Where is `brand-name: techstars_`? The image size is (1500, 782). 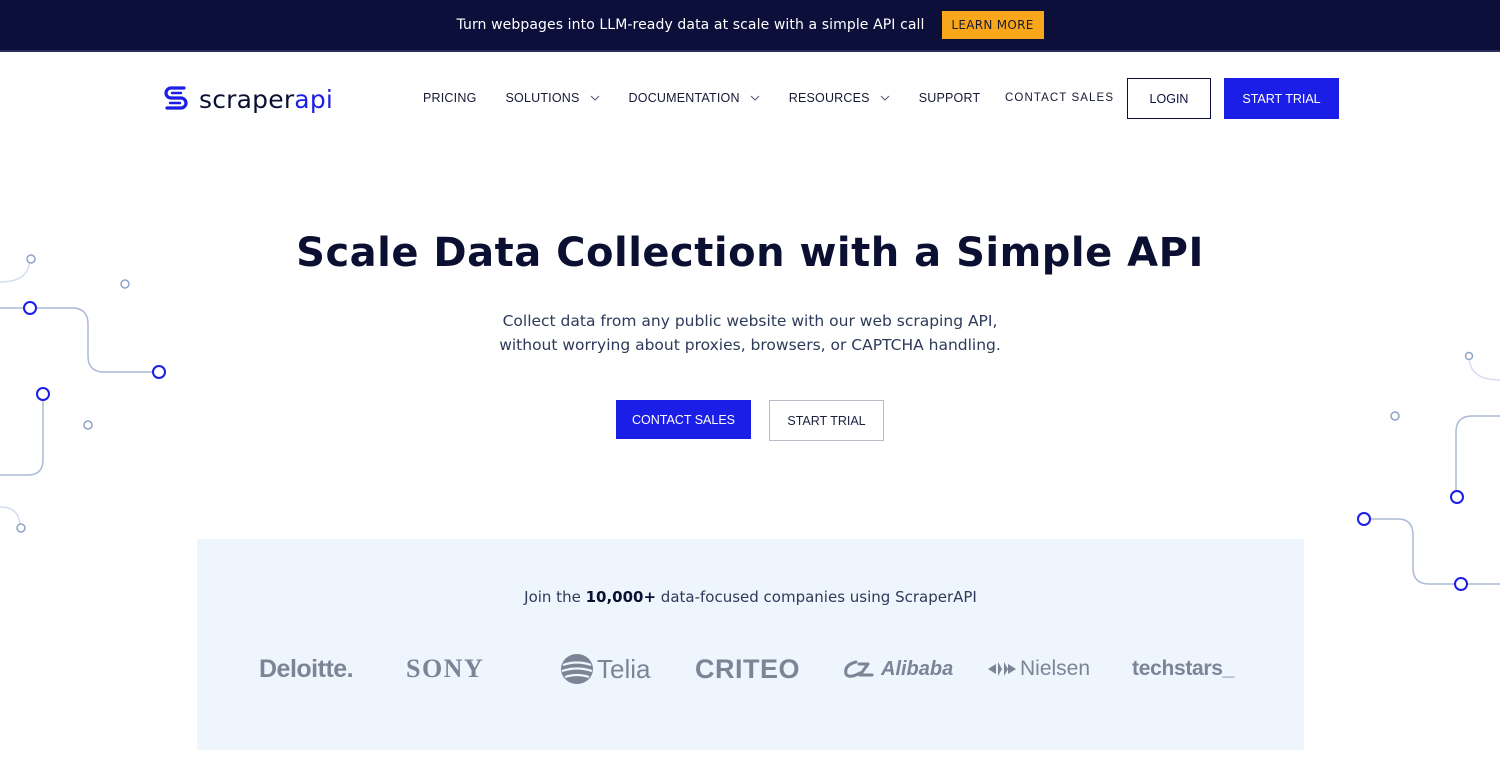 brand-name: techstars_ is located at coordinates (1183, 668).